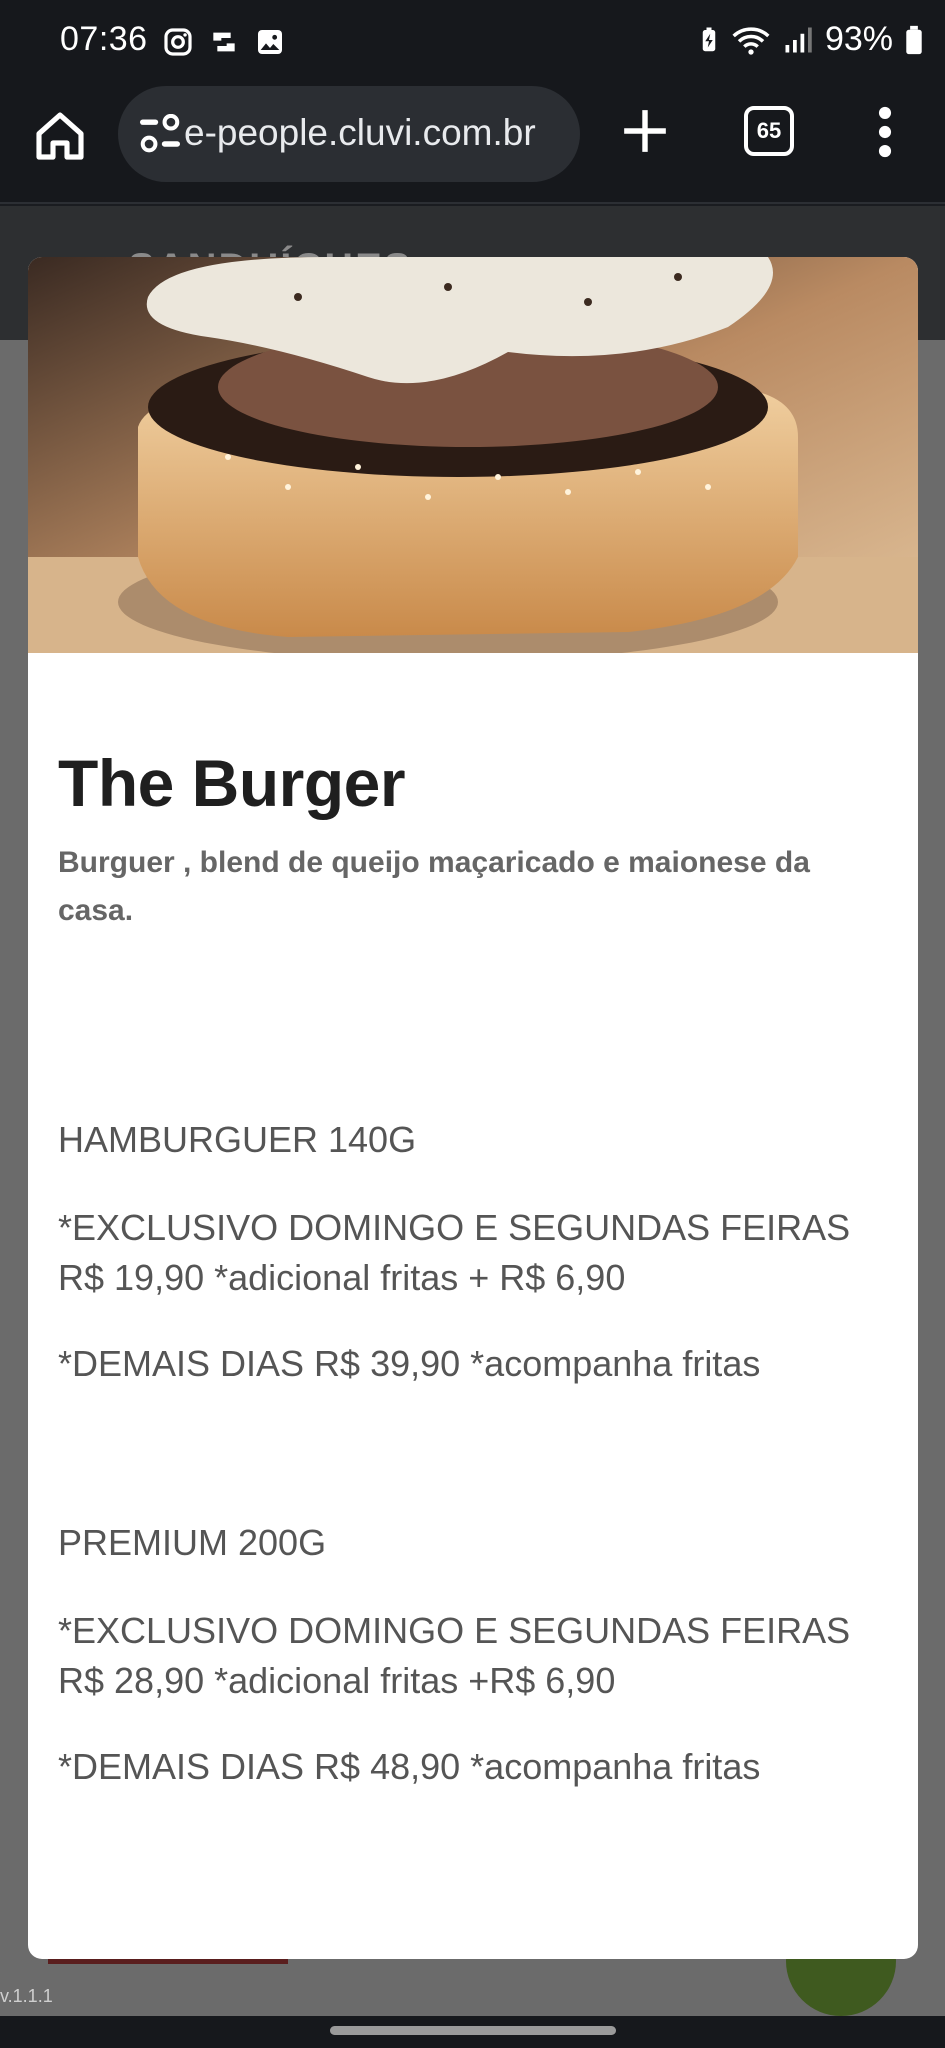 The width and height of the screenshot is (945, 2048). I want to click on browser-toolbar: e-people.cluvi.com.br 65, so click(472, 144).